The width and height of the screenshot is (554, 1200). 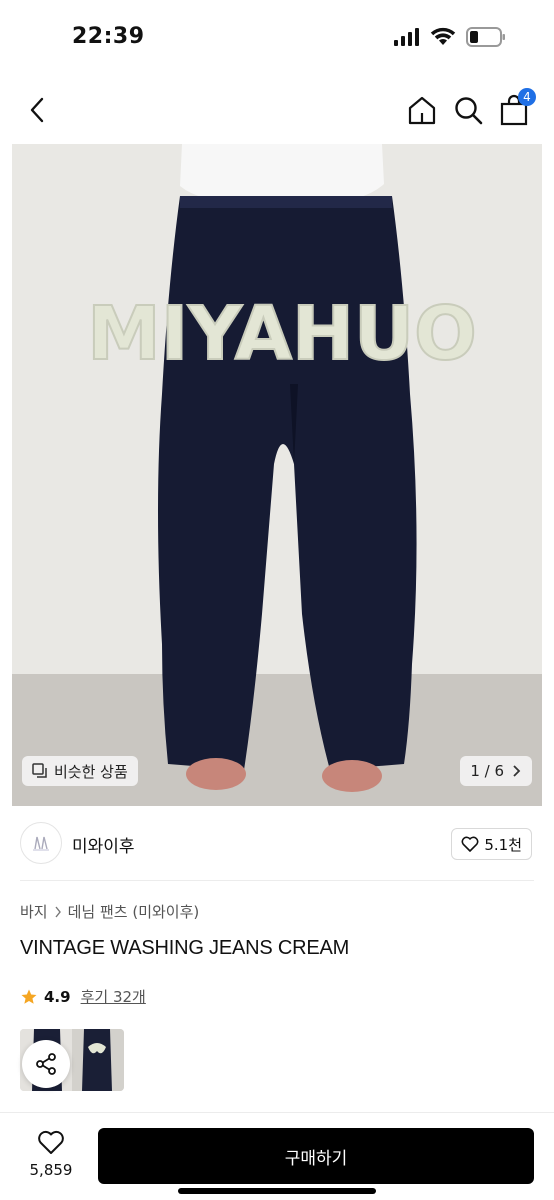 I want to click on back-arrow-icon, so click(x=38, y=110).